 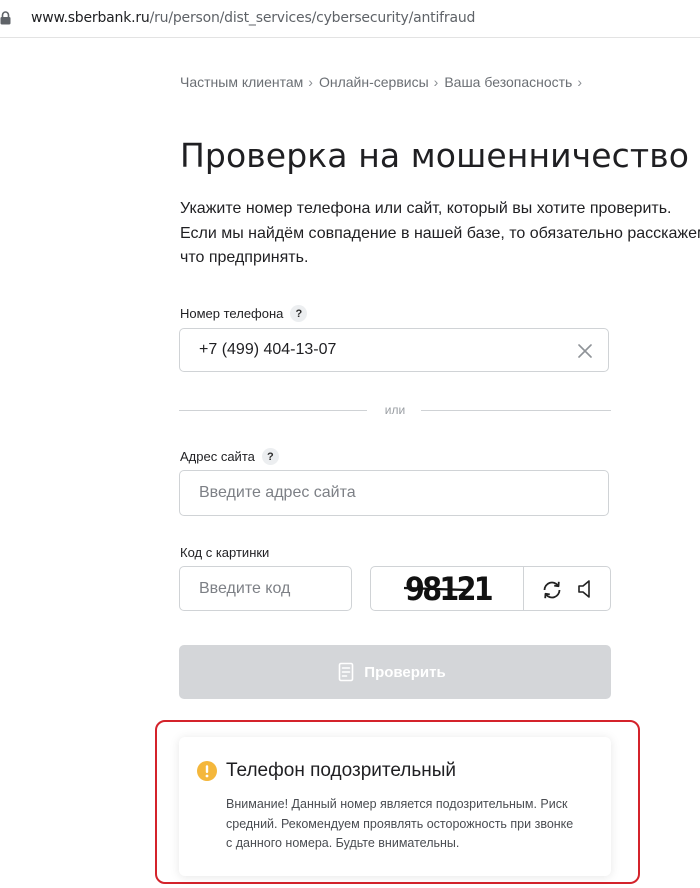 I want to click on or-divider: или, so click(x=395, y=410).